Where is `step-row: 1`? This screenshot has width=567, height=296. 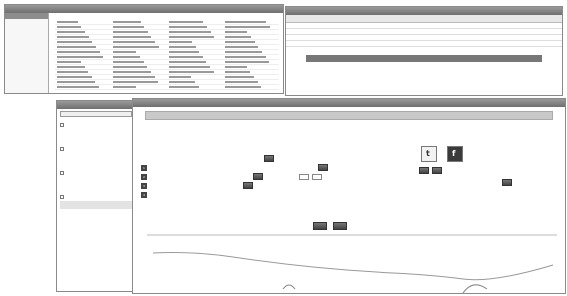
step-row: 1 is located at coordinates (276, 167).